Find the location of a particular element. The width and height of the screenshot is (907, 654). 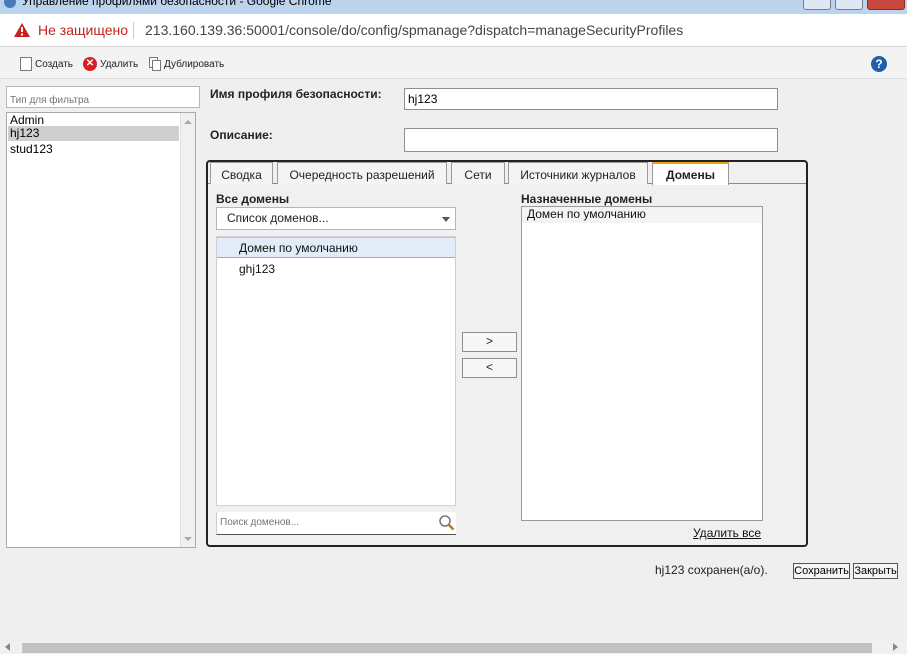

duplicate-label: Дублировать is located at coordinates (194, 64).